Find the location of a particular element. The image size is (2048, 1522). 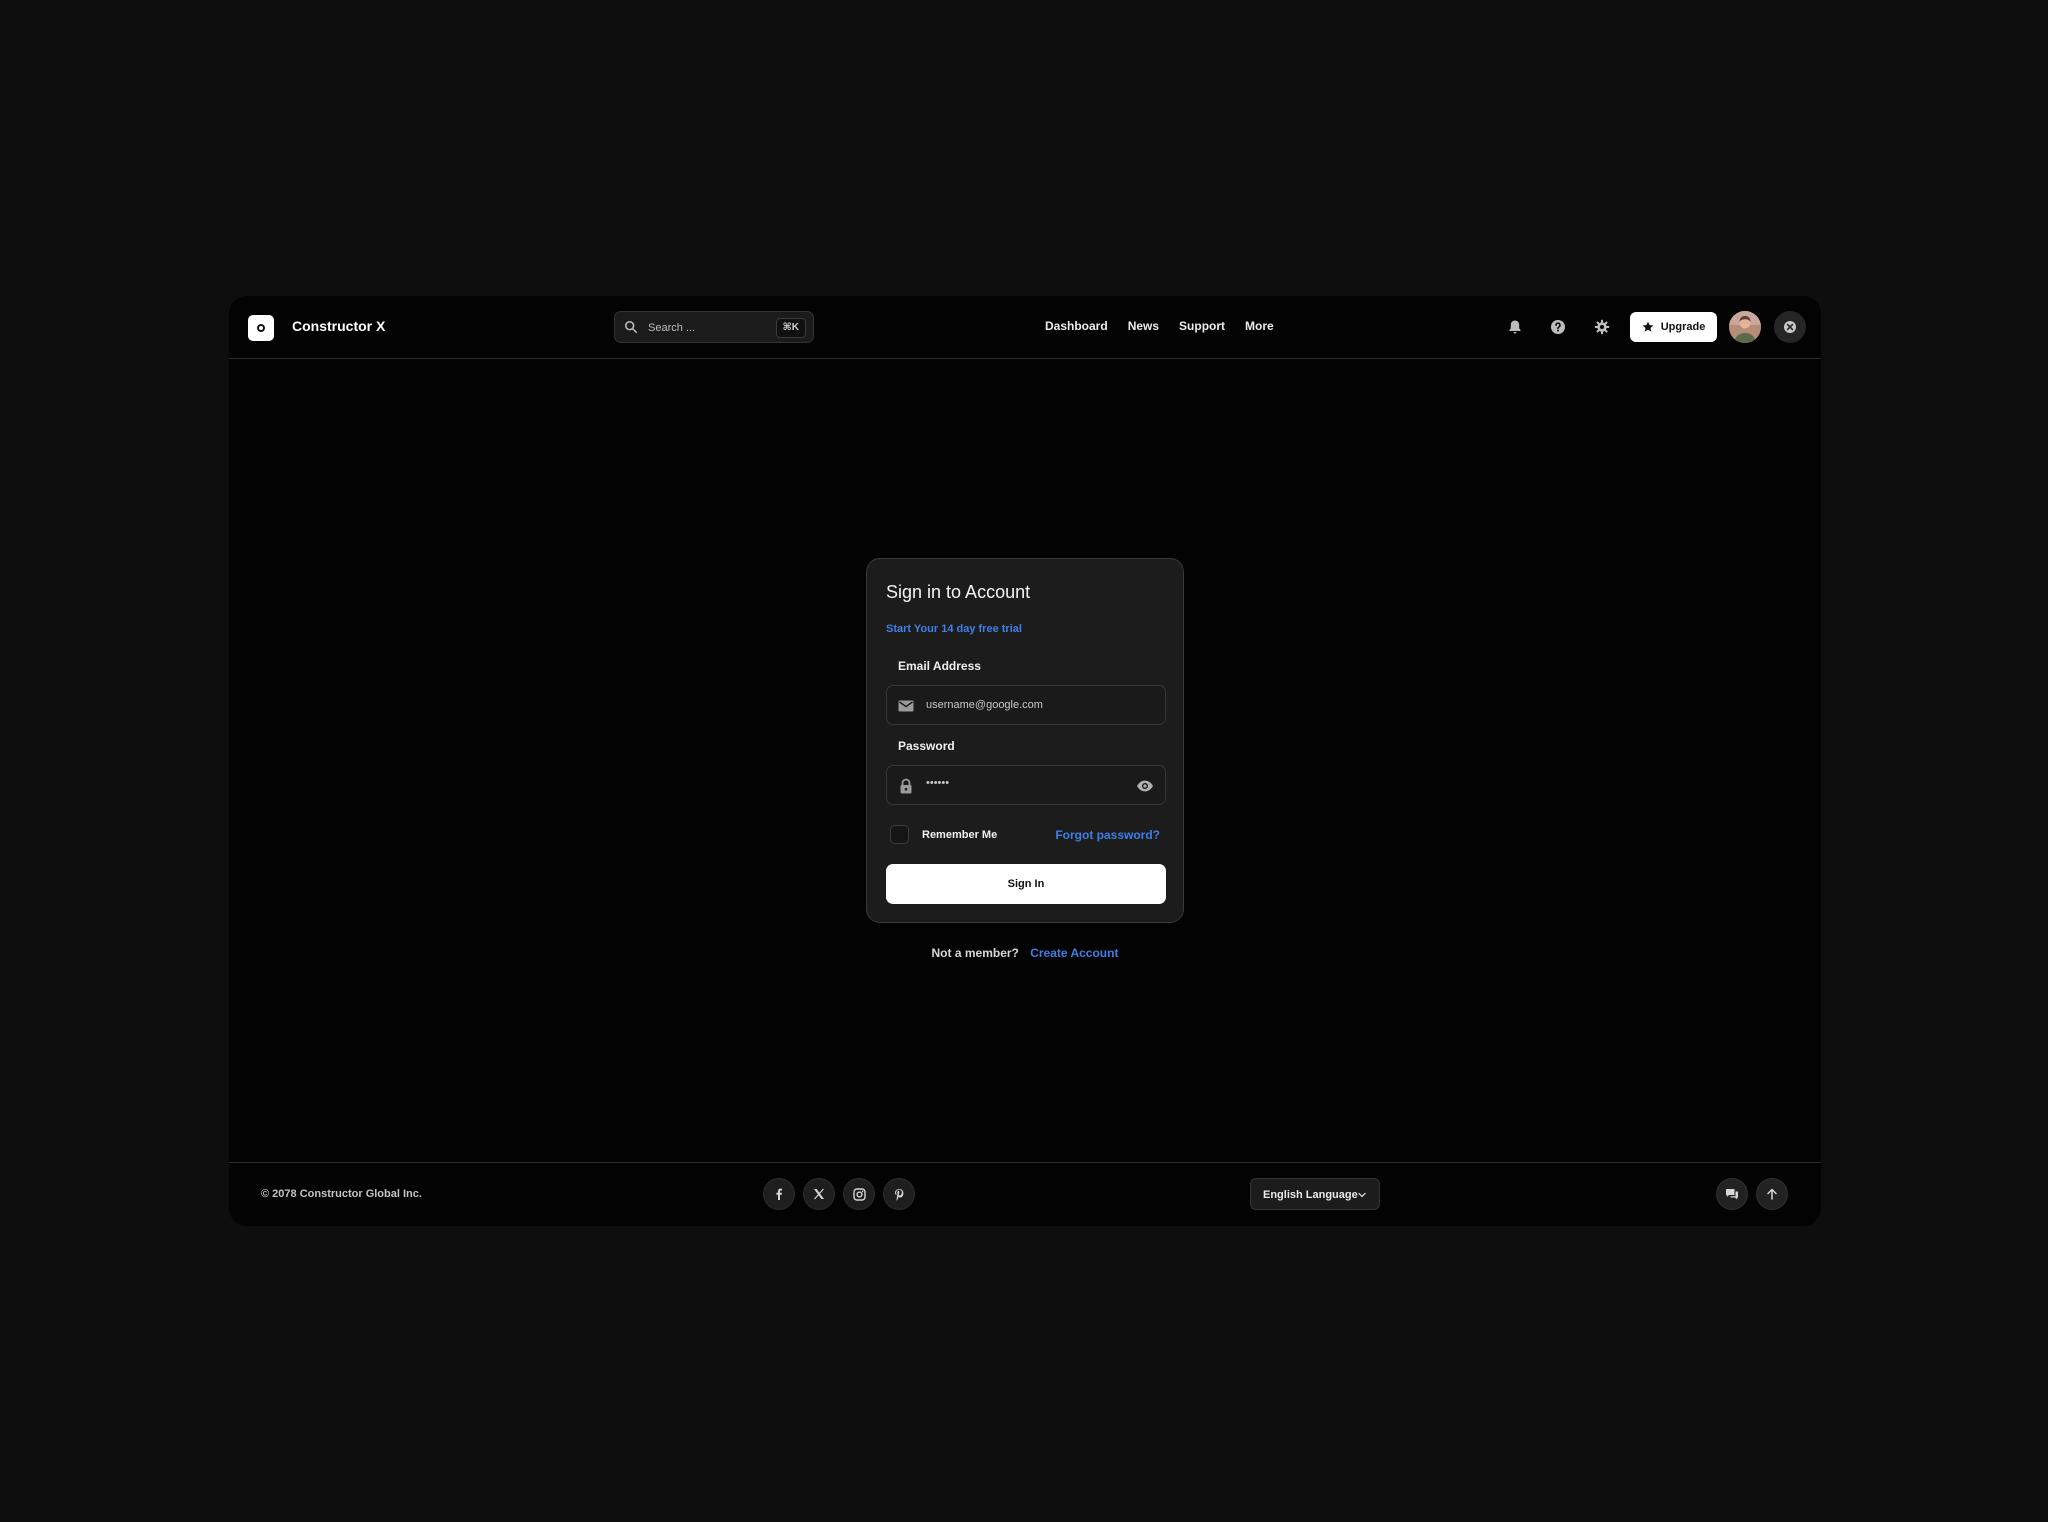

eye-icon is located at coordinates (1145, 786).